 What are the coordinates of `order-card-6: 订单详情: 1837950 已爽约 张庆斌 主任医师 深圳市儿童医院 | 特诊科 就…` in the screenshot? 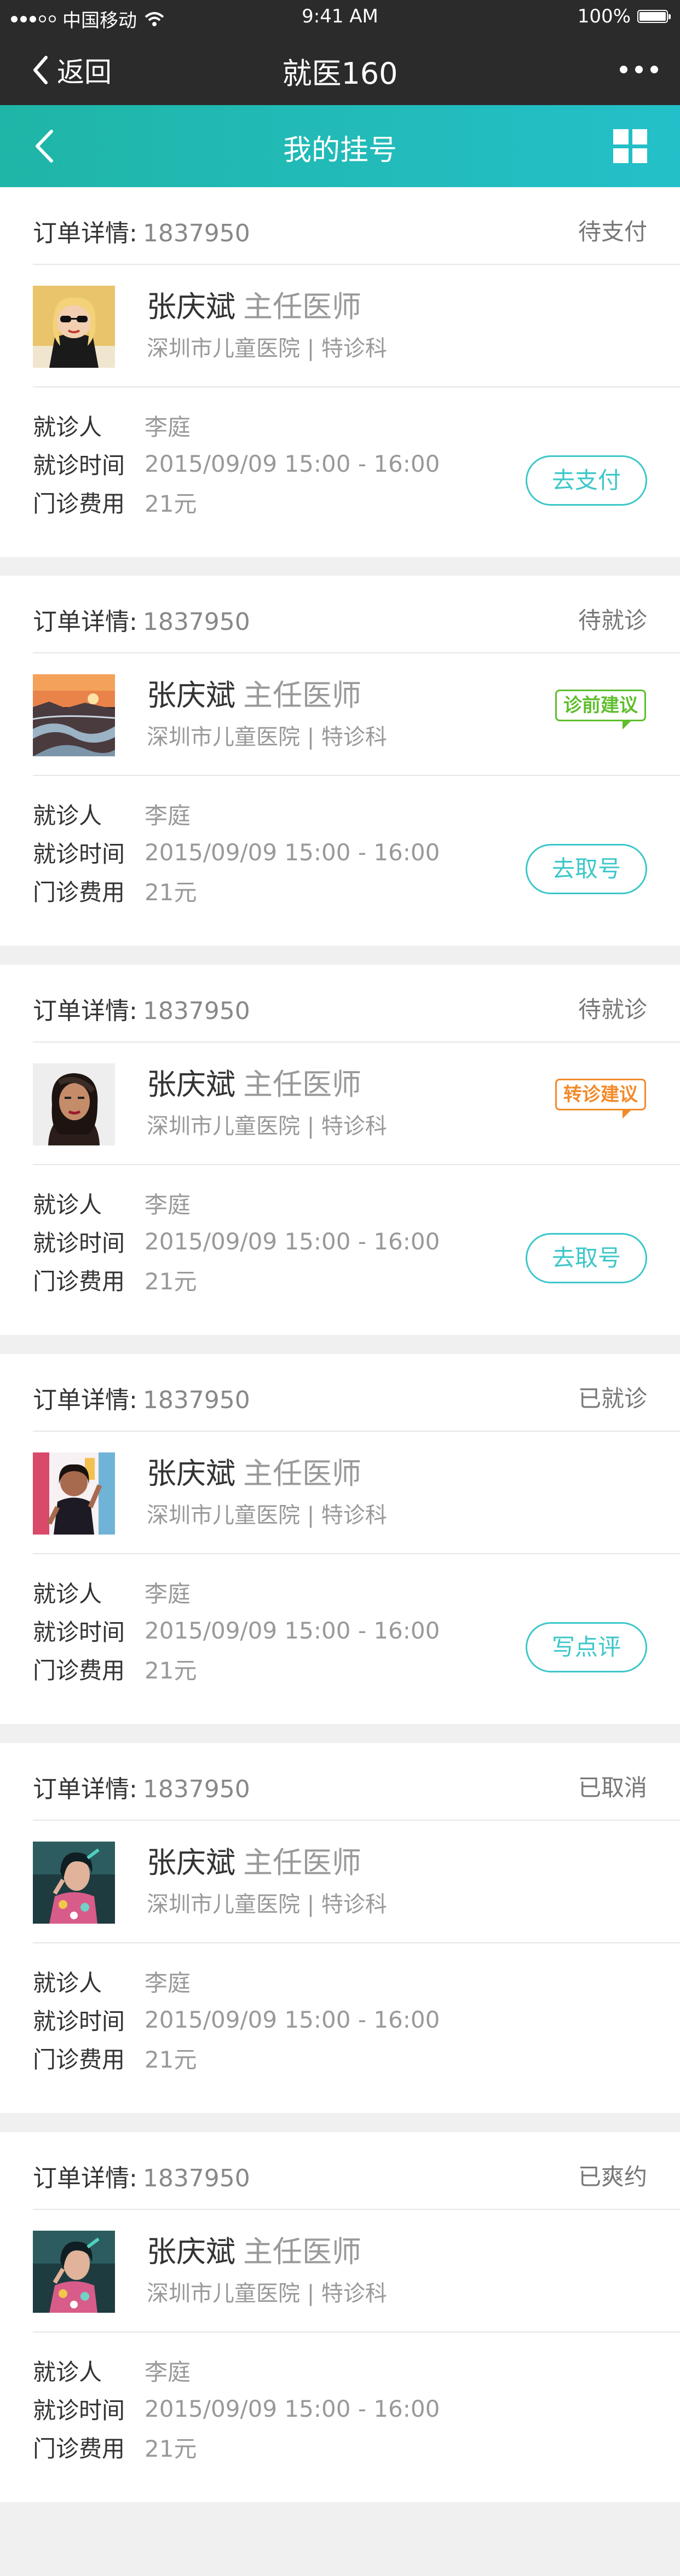 It's located at (340, 2317).